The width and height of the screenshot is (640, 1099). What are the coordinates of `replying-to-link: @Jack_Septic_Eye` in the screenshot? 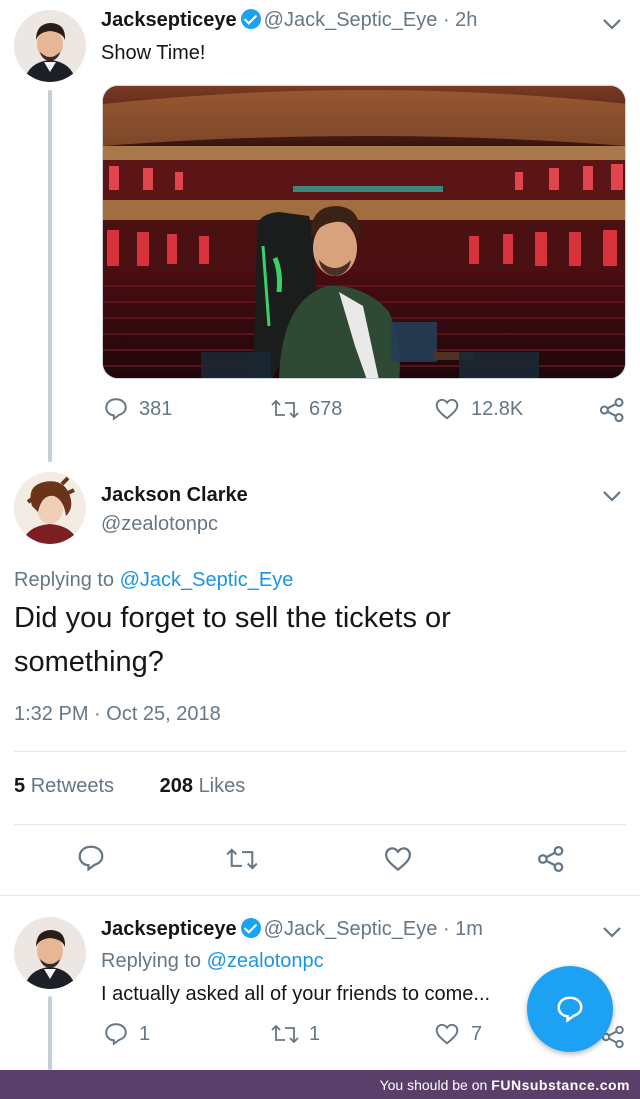 It's located at (207, 580).